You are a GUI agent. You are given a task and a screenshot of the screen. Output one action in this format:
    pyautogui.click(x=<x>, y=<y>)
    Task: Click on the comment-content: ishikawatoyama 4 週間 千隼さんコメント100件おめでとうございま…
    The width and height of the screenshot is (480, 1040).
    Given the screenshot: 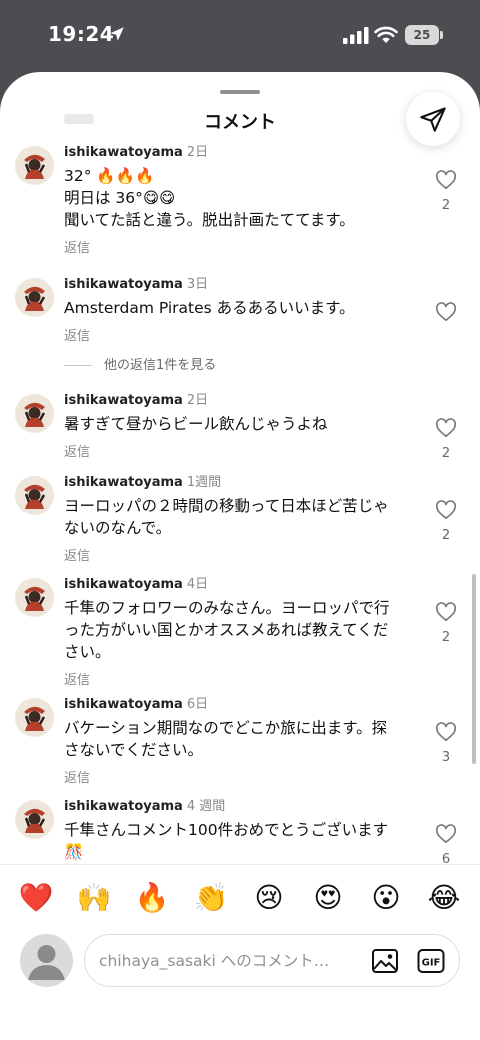 What is the action you would take?
    pyautogui.click(x=236, y=830)
    